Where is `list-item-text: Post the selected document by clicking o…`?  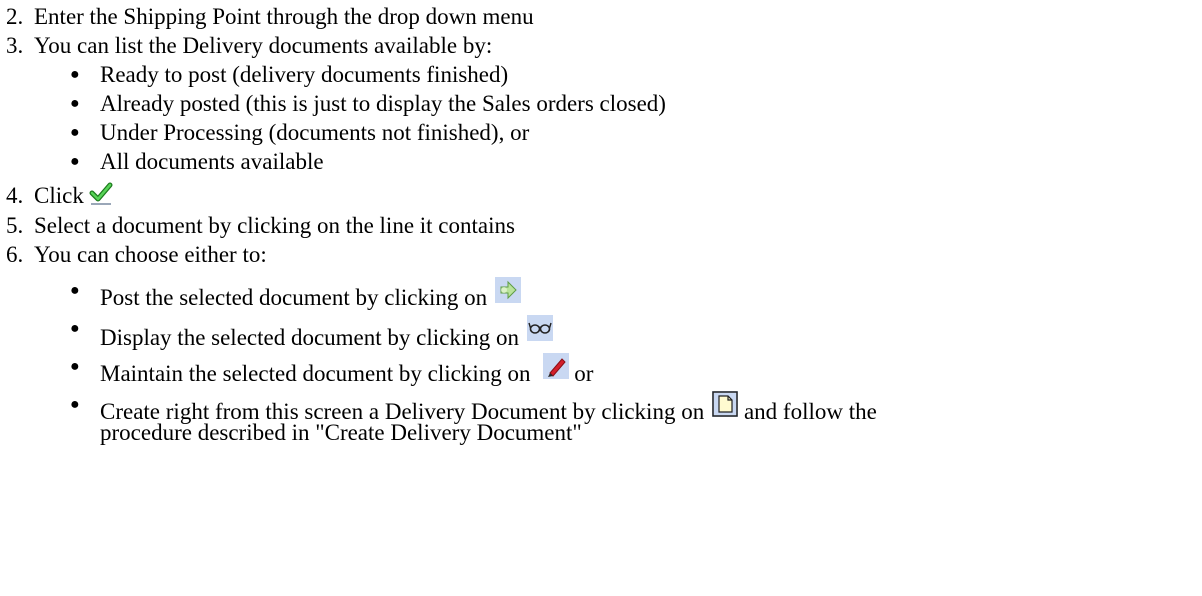
list-item-text: Post the selected document by clicking o… is located at coordinates (294, 297).